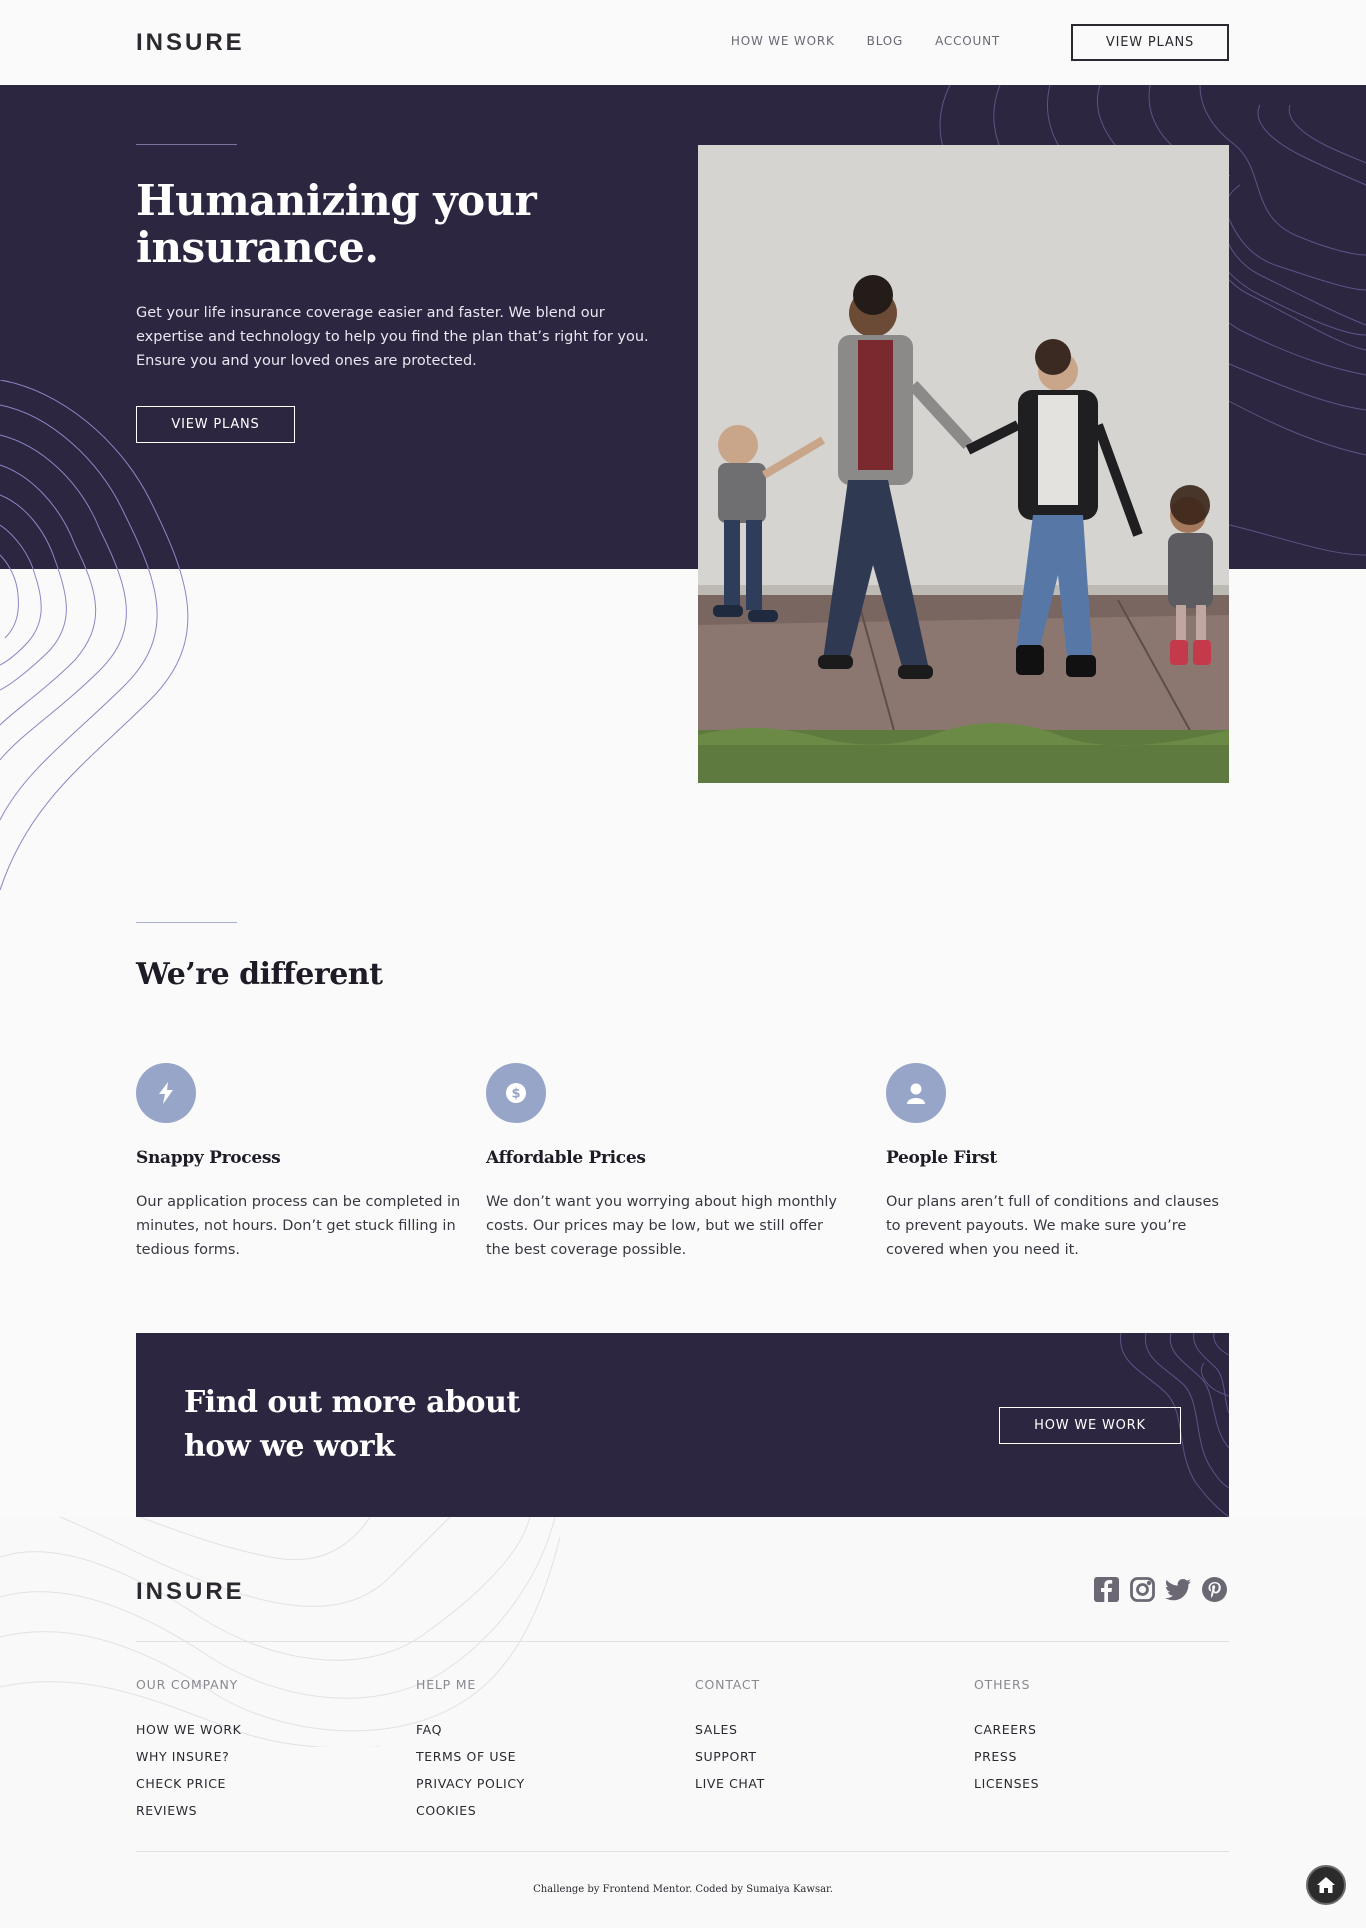 This screenshot has width=1366, height=1928. Describe the element at coordinates (566, 1158) in the screenshot. I see `feature-title: Affordable Prices` at that location.